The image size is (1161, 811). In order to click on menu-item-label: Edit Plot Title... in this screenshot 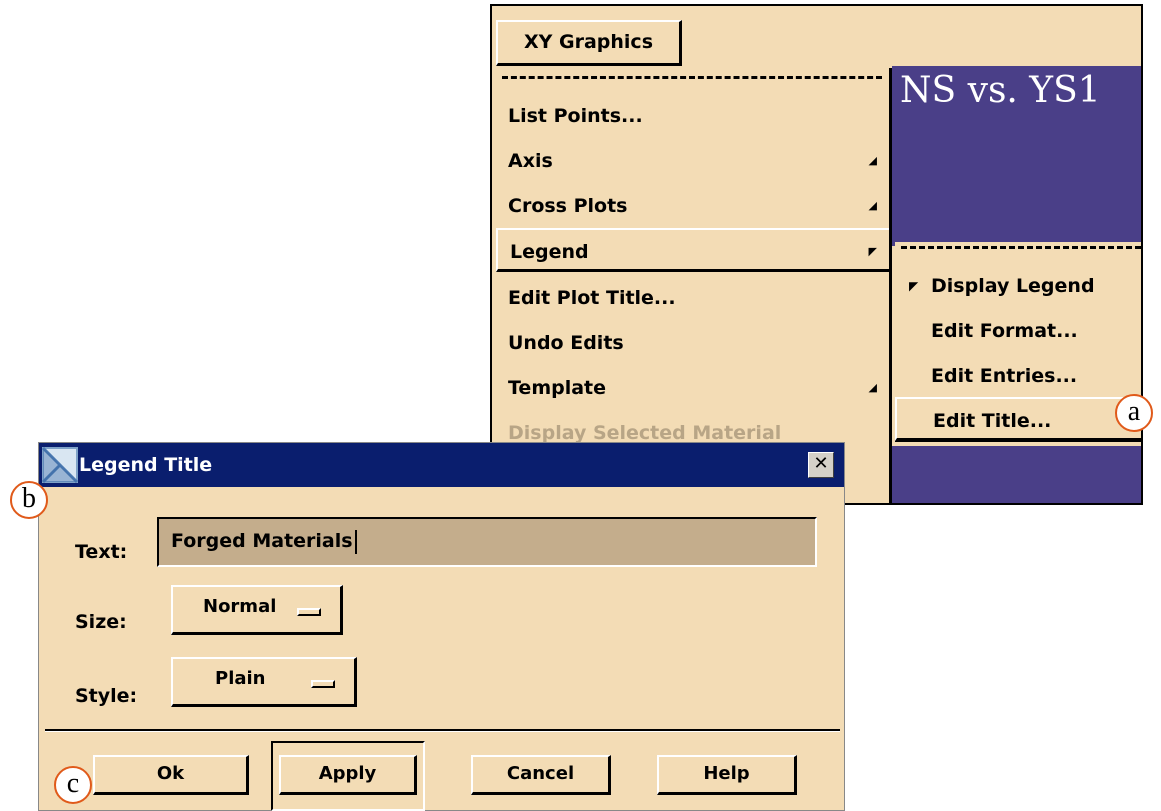, I will do `click(592, 298)`.